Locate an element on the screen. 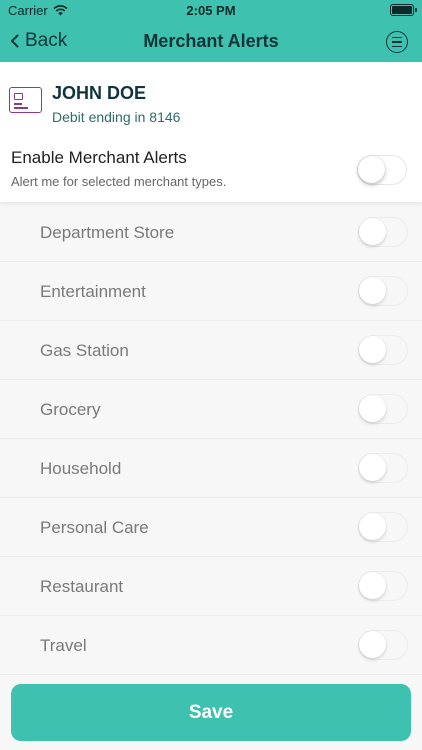 The height and width of the screenshot is (750, 422). list-item-label: Department Store is located at coordinates (107, 232).